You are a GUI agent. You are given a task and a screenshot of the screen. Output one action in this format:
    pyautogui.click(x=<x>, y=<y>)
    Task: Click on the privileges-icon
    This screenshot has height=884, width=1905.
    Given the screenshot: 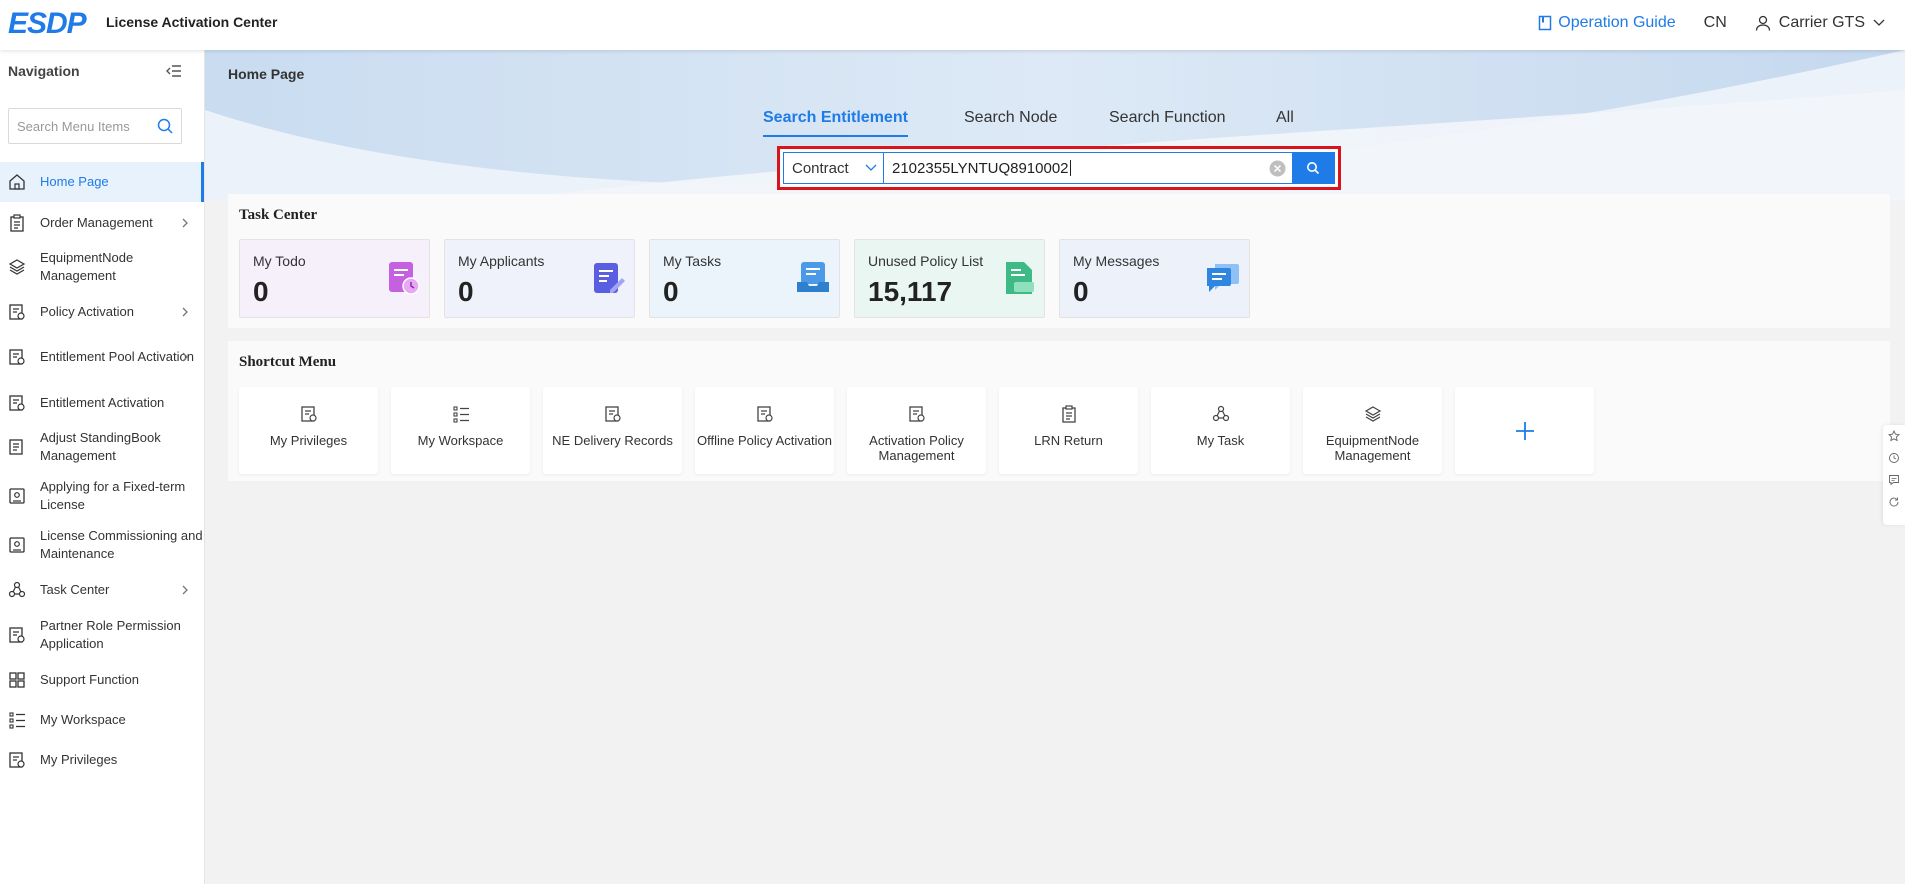 What is the action you would take?
    pyautogui.click(x=309, y=414)
    